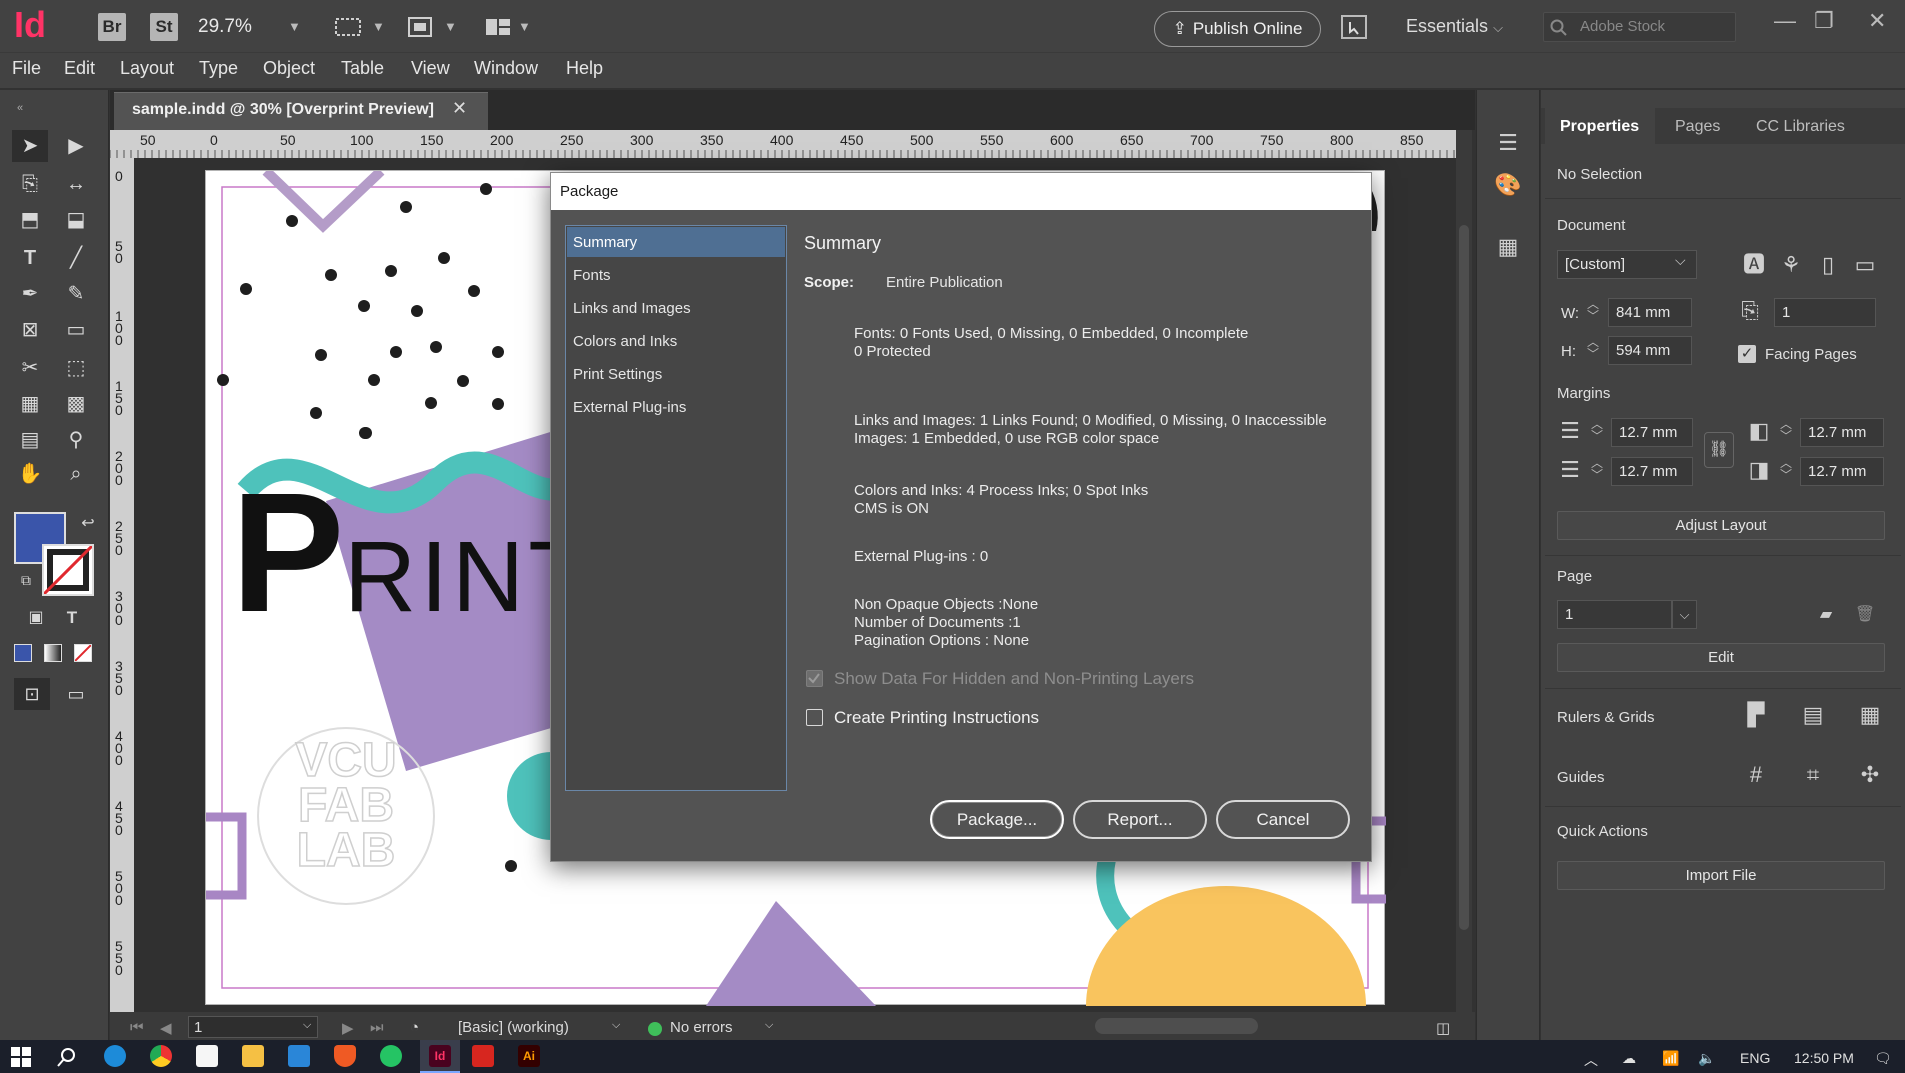 The height and width of the screenshot is (1073, 1905). Describe the element at coordinates (1824, 1058) in the screenshot. I see `clock: 12:50 PM` at that location.